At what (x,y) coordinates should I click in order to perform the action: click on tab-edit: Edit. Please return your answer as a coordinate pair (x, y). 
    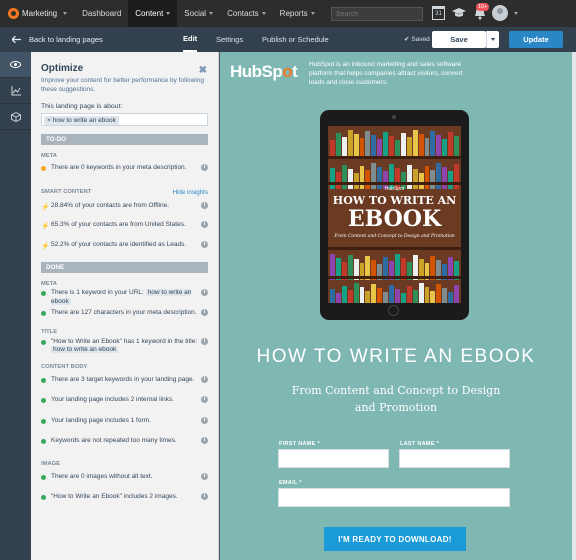
    Looking at the image, I should click on (190, 39).